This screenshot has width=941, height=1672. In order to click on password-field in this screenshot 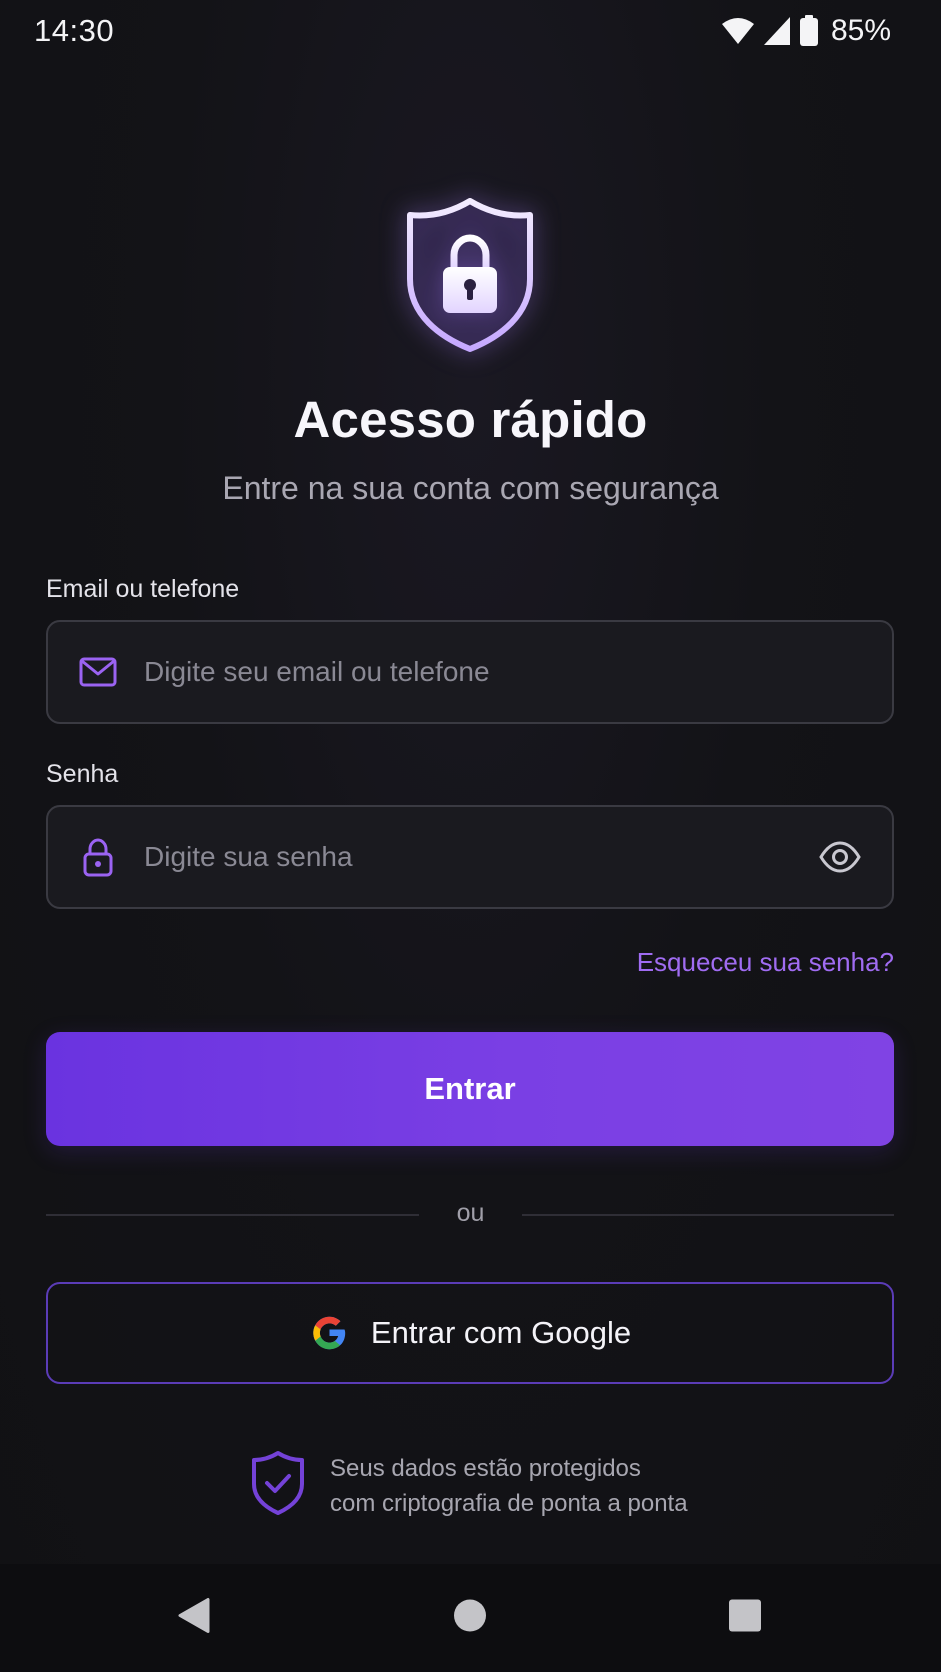, I will do `click(470, 857)`.